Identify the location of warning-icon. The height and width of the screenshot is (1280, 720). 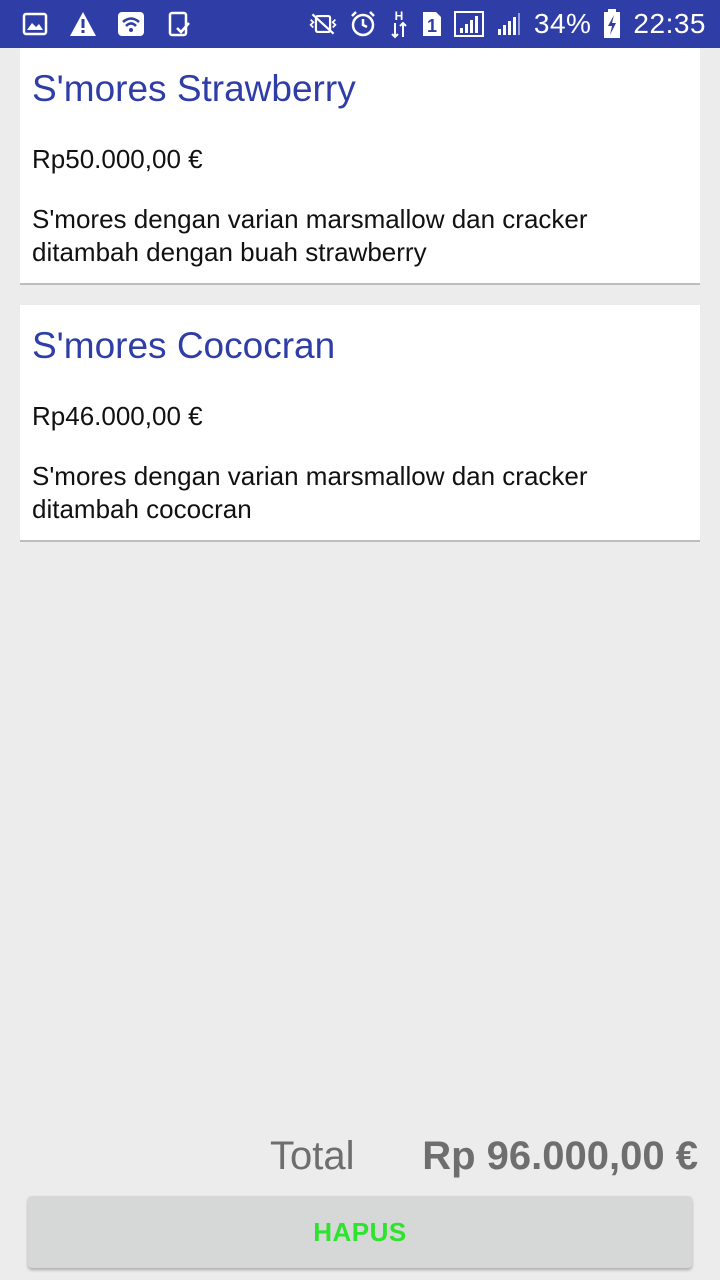
(83, 24).